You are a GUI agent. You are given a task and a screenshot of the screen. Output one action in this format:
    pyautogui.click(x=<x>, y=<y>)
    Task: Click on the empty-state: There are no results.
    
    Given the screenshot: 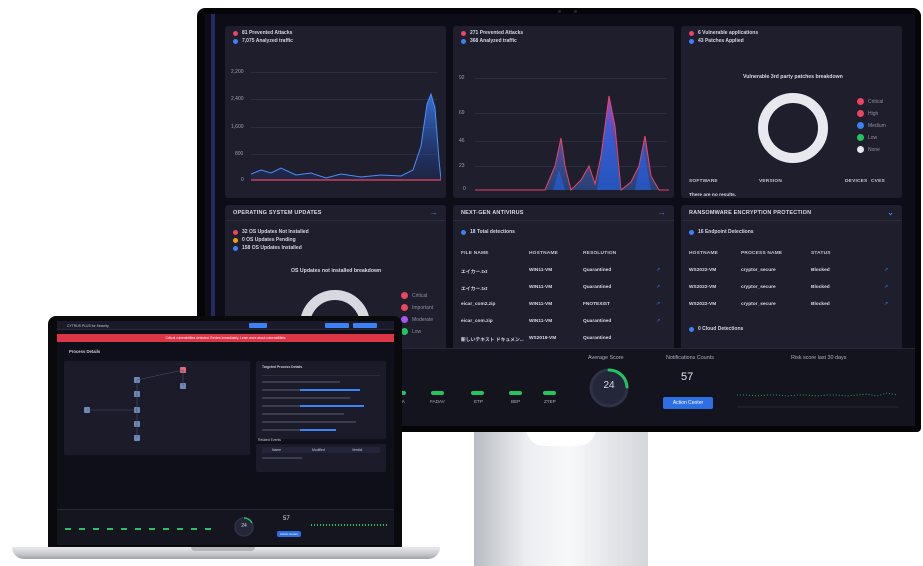 What is the action you would take?
    pyautogui.click(x=713, y=195)
    